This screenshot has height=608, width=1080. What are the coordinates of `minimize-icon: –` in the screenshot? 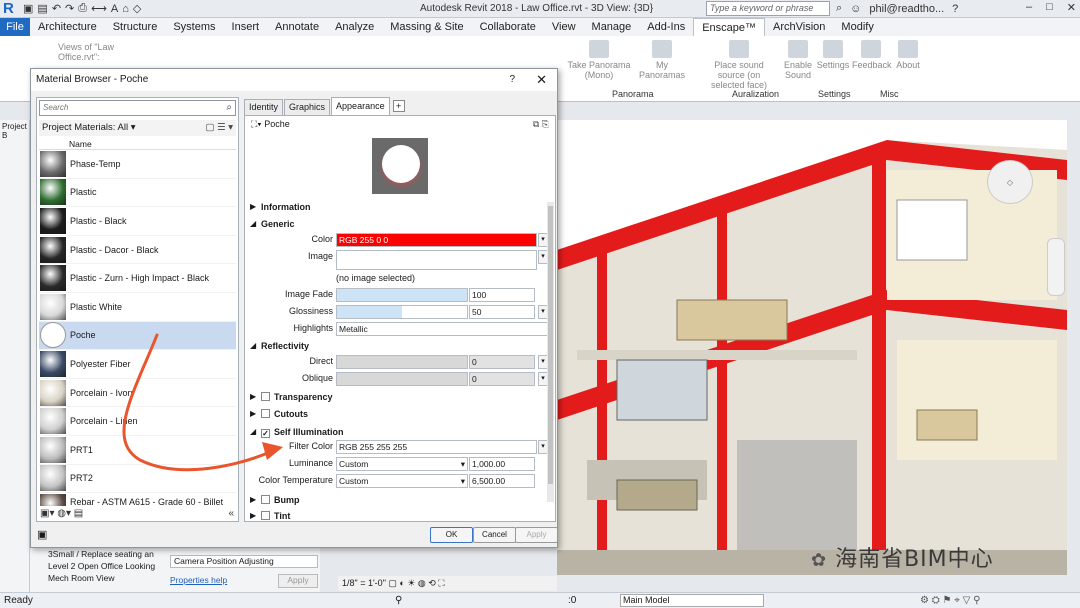 It's located at (1029, 7).